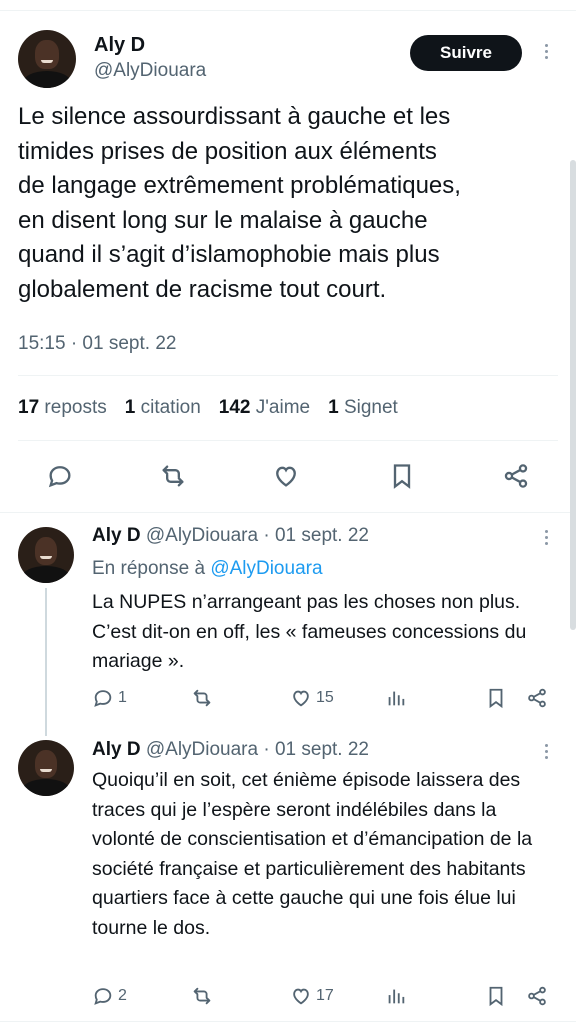 The image size is (576, 1024). What do you see at coordinates (122, 697) in the screenshot?
I see `reply-count: 1` at bounding box center [122, 697].